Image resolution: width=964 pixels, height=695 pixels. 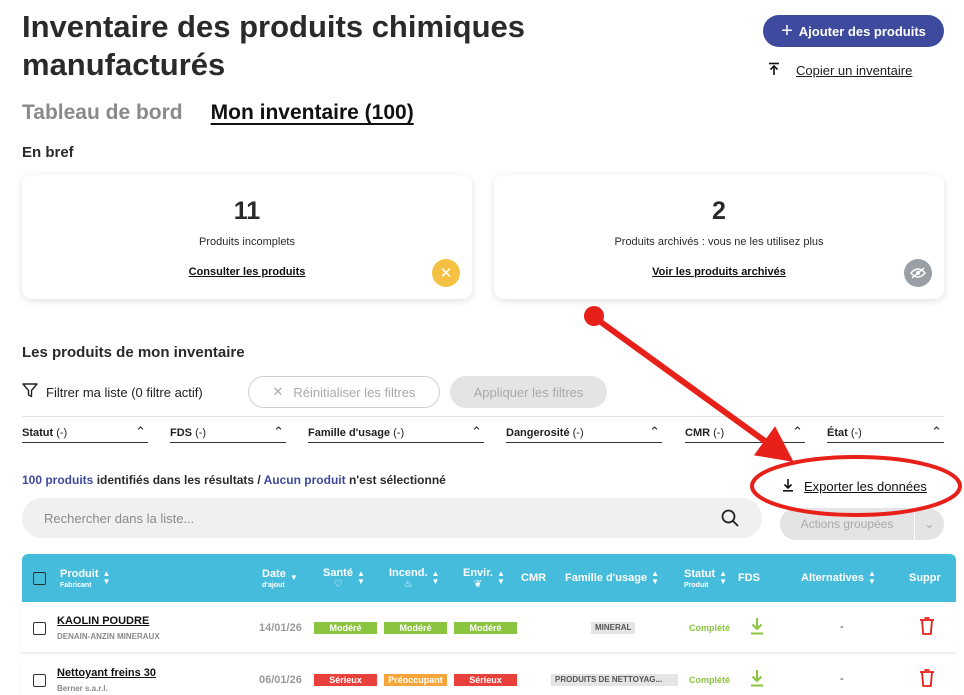 I want to click on filter-family-select: Famille d'usage (-) ⌃, so click(x=396, y=433).